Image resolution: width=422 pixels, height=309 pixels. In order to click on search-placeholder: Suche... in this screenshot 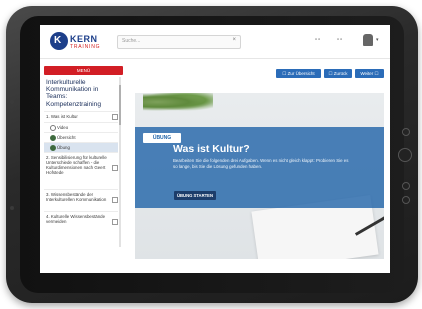, I will do `click(131, 41)`.